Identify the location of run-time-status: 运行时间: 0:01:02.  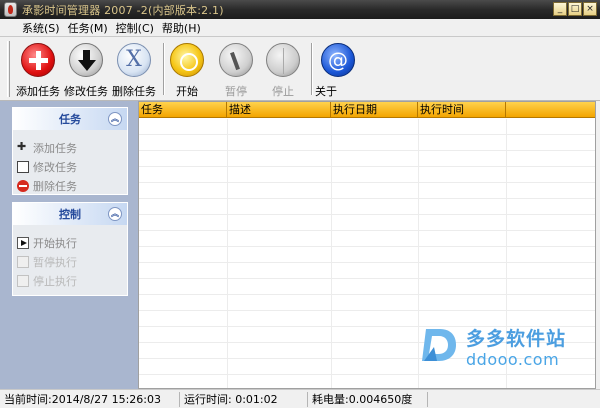
(244, 399).